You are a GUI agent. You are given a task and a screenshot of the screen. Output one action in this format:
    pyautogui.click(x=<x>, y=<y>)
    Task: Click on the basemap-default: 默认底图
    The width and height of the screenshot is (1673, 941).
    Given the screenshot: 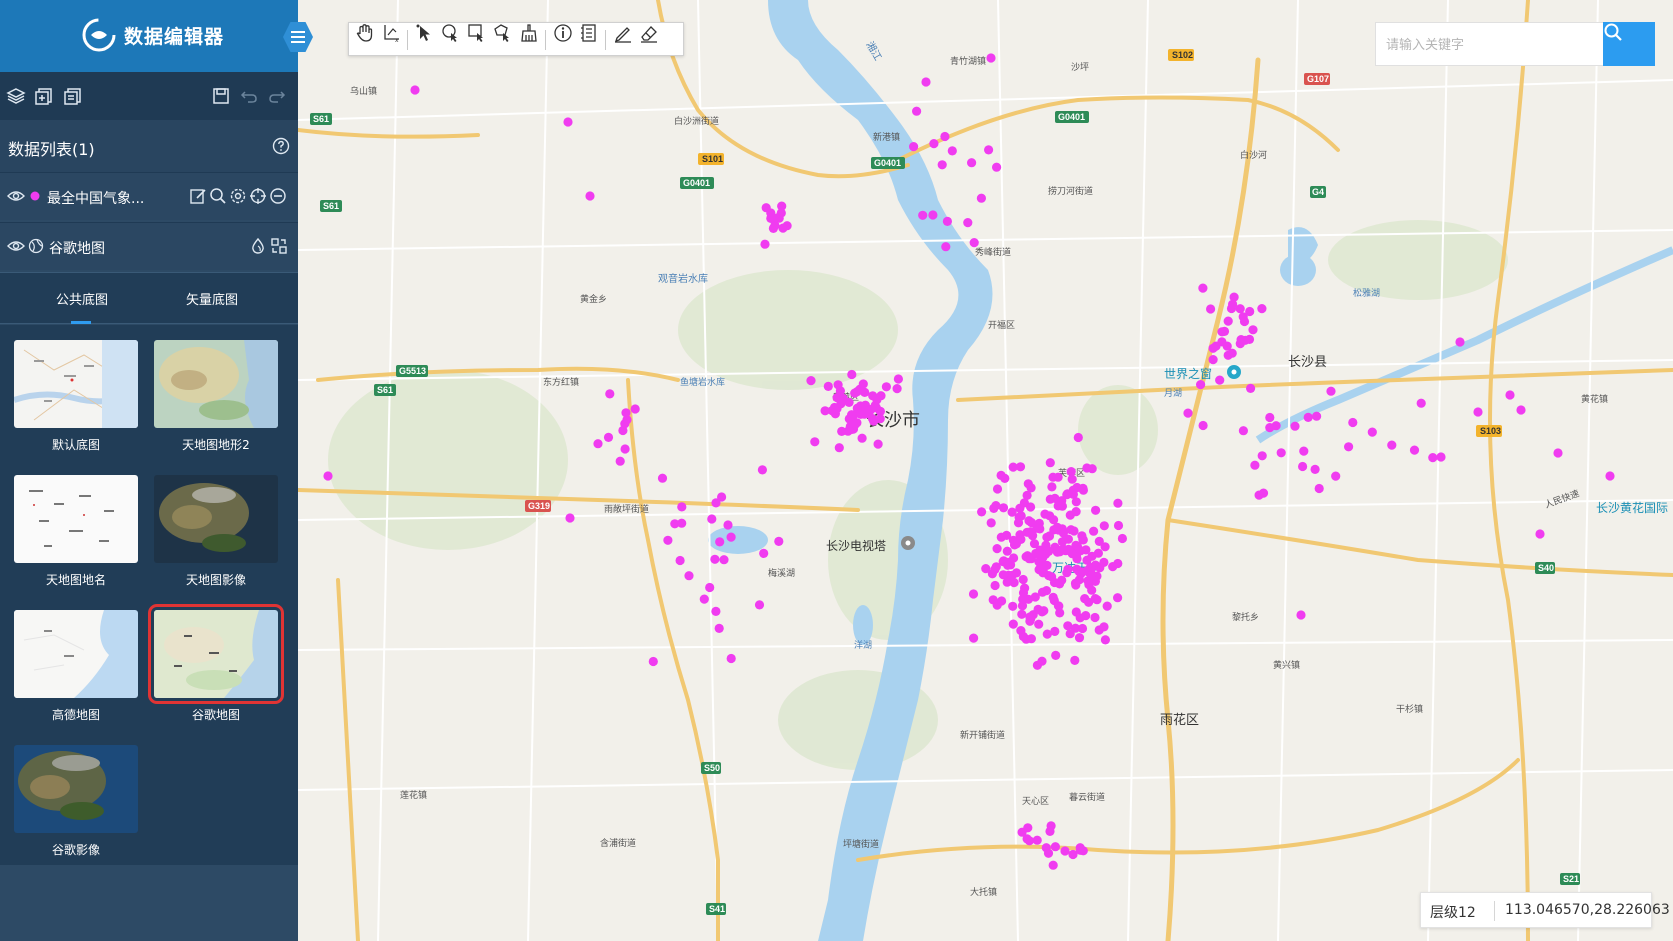 What is the action you would take?
    pyautogui.click(x=76, y=396)
    